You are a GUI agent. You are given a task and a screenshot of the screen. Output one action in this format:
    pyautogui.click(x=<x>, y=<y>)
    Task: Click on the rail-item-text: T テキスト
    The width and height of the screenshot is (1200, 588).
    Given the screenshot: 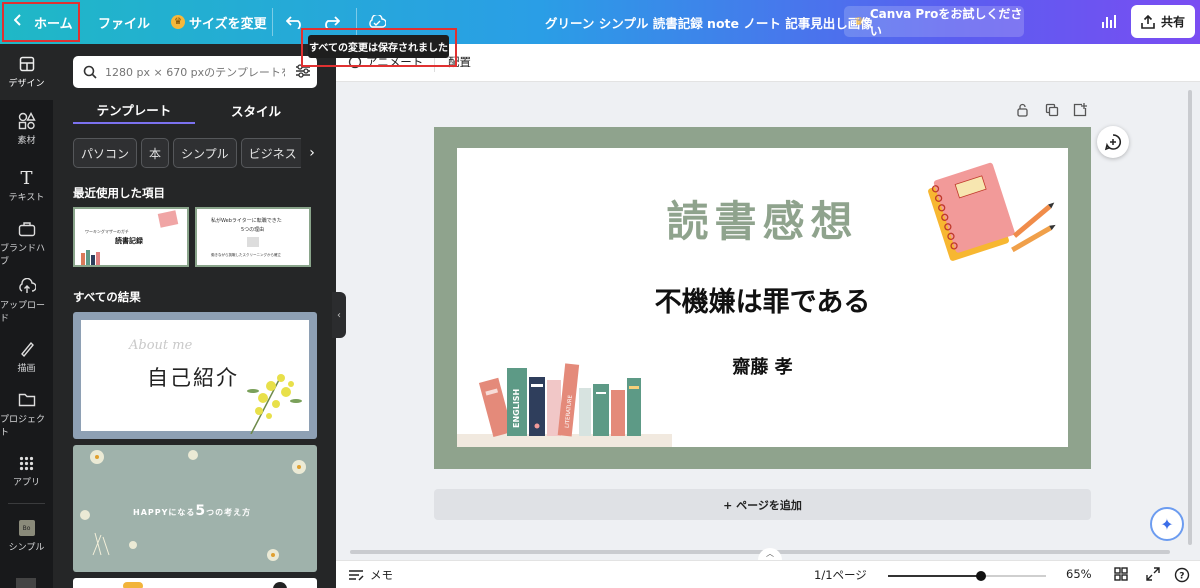 What is the action you would take?
    pyautogui.click(x=26, y=186)
    